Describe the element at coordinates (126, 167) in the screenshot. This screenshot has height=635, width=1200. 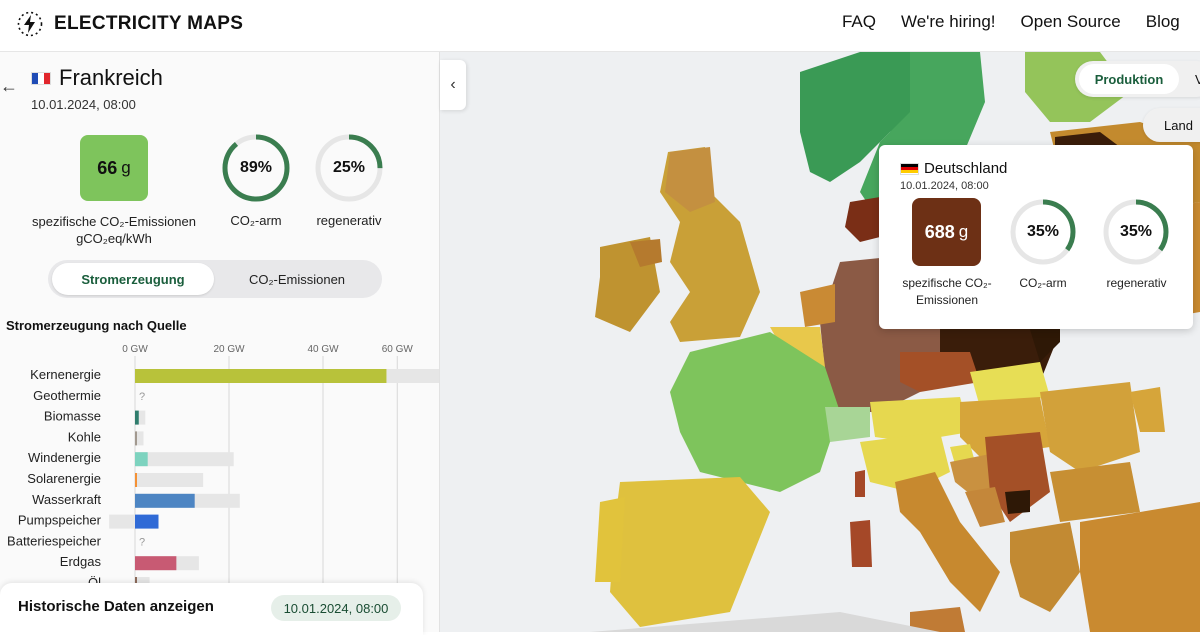
I see `intensity-unit: g` at that location.